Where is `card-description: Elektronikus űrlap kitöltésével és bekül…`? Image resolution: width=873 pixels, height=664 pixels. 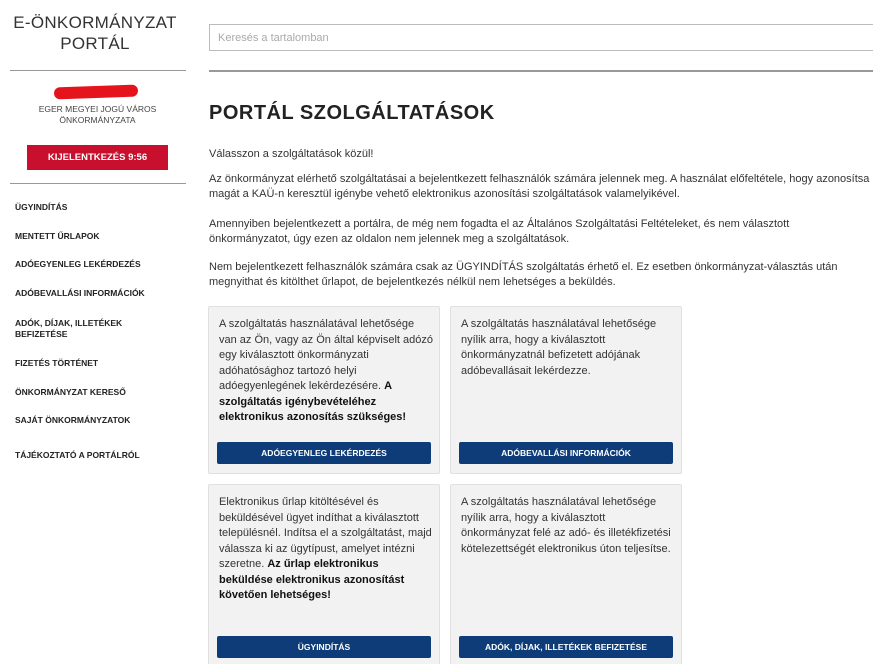 card-description: Elektronikus űrlap kitöltésével és bekül… is located at coordinates (326, 549).